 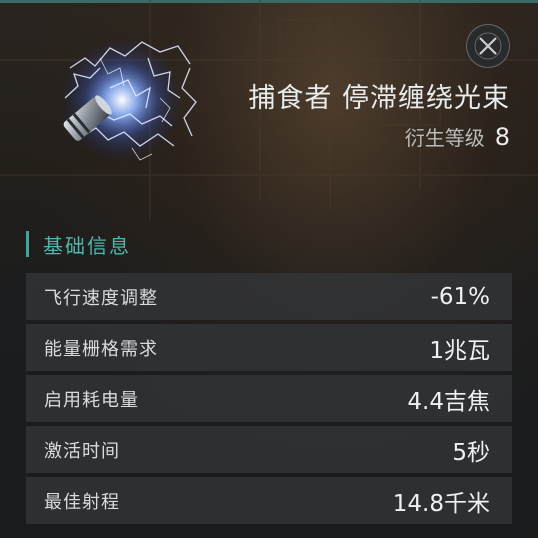 What do you see at coordinates (82, 502) in the screenshot?
I see `attribute-name: 最佳射程` at bounding box center [82, 502].